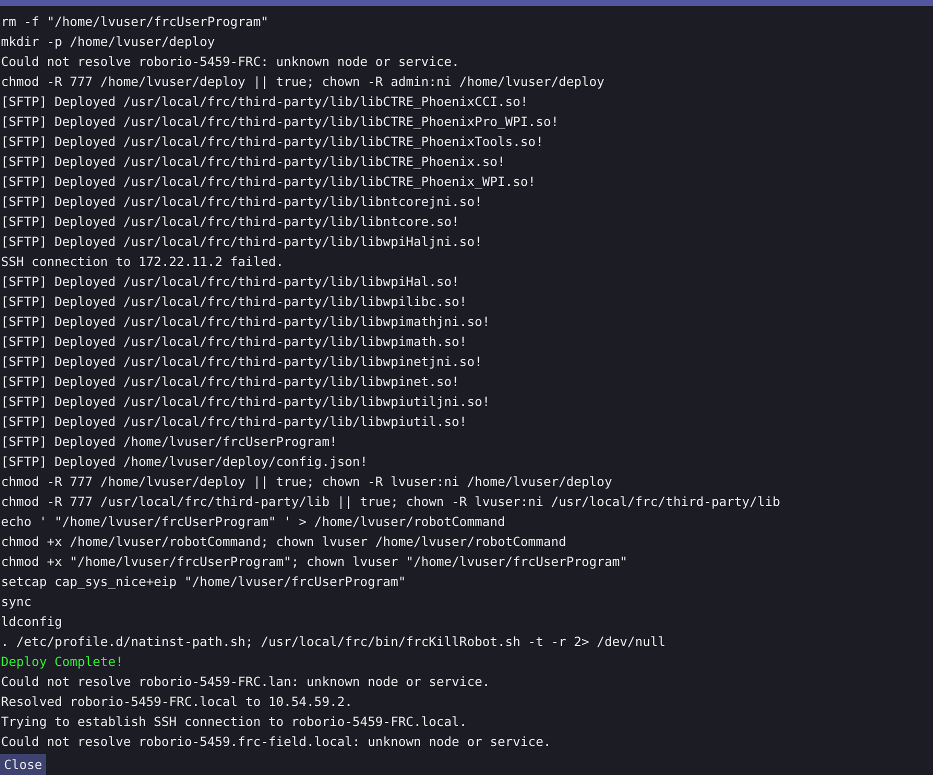  Describe the element at coordinates (245, 322) in the screenshot. I see `log-line: [SFTP] Deployed /usr/local/frc/third-party/lib/libwpimathjni.so!` at that location.